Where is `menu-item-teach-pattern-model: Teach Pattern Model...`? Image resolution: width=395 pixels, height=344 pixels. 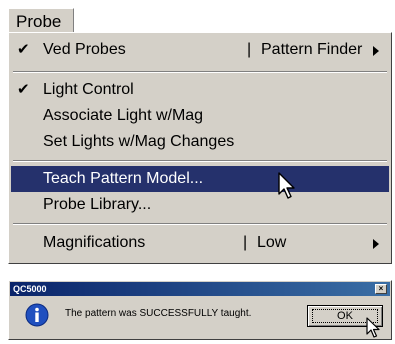
menu-item-teach-pattern-model: Teach Pattern Model... is located at coordinates (200, 179).